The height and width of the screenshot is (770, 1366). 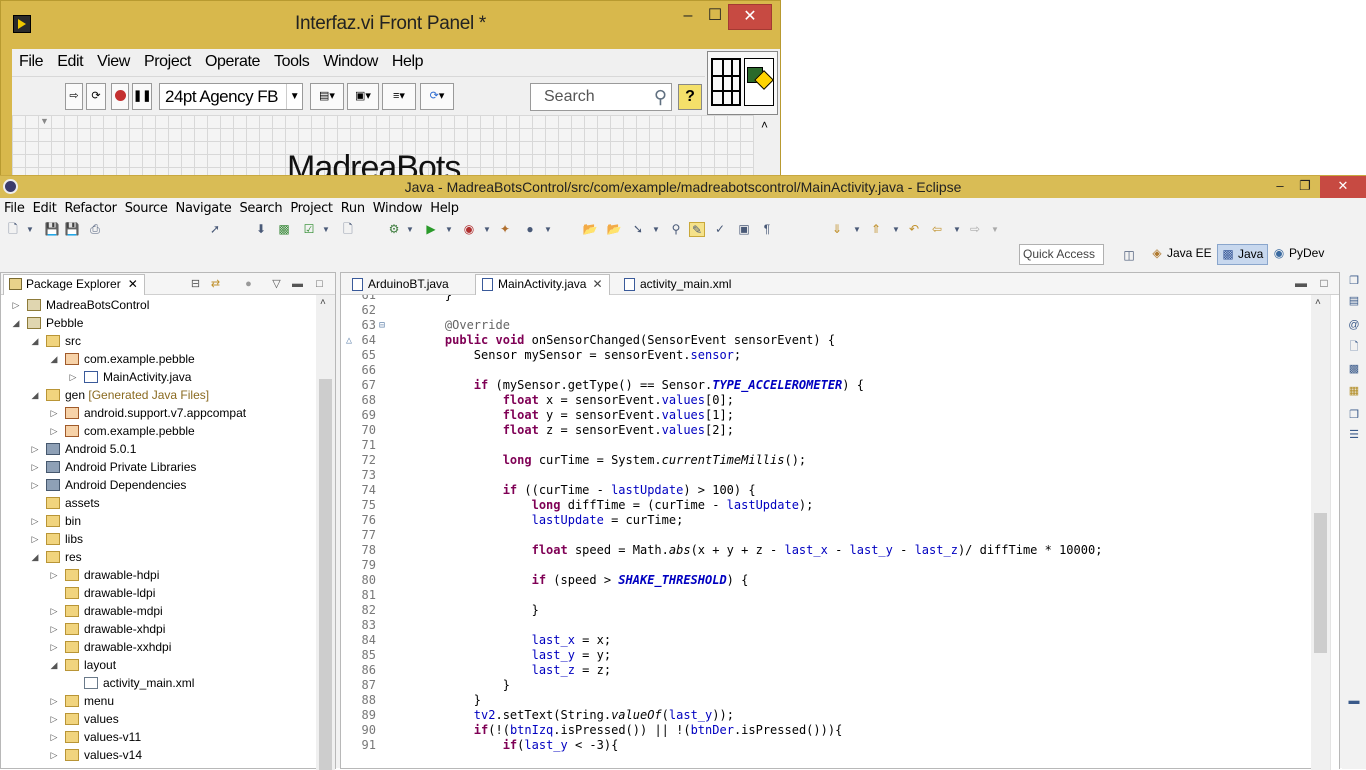 What do you see at coordinates (1301, 283) in the screenshot?
I see `minimize-editor-icon: ▬` at bounding box center [1301, 283].